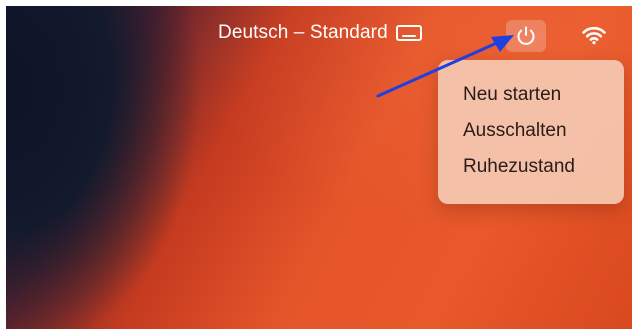 The width and height of the screenshot is (638, 335). What do you see at coordinates (445, 66) in the screenshot?
I see `annotation-arrow` at bounding box center [445, 66].